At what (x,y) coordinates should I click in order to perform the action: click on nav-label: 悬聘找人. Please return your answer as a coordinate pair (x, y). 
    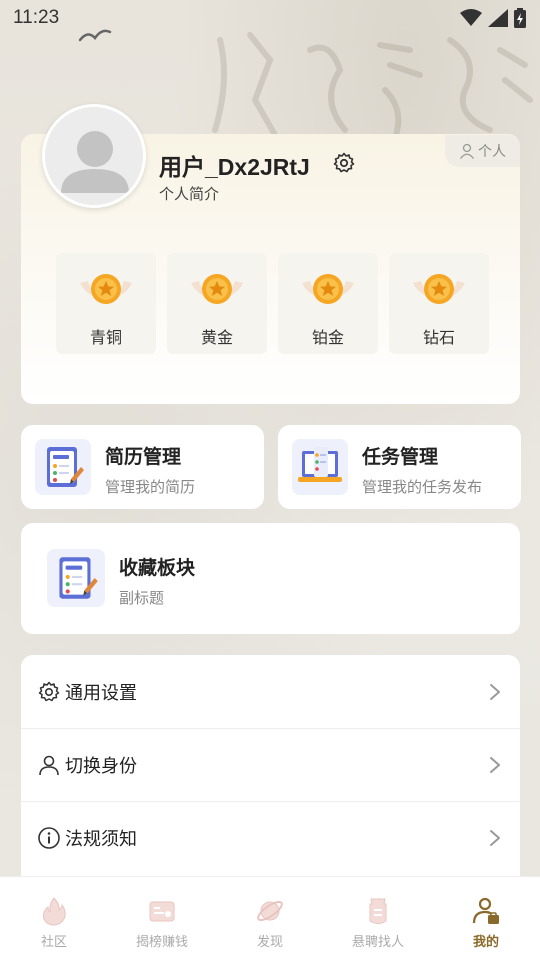
    Looking at the image, I should click on (377, 942).